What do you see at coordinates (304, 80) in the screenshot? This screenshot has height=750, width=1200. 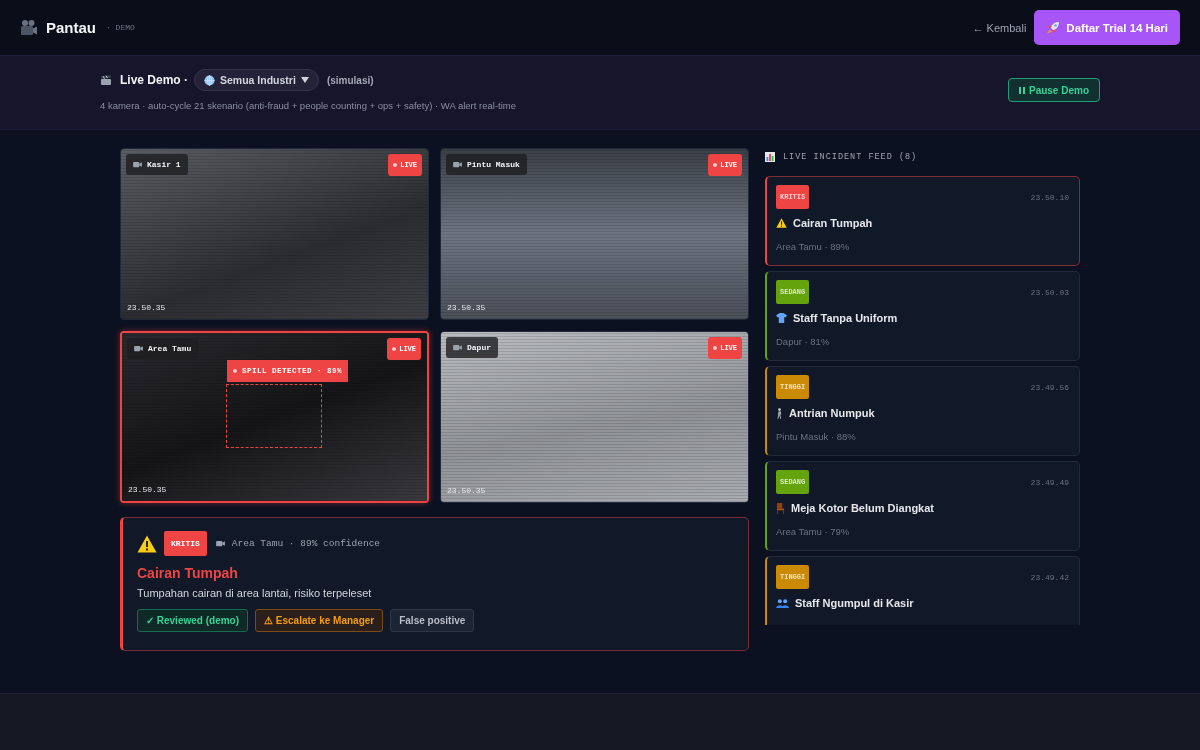 I see `caret-icon` at bounding box center [304, 80].